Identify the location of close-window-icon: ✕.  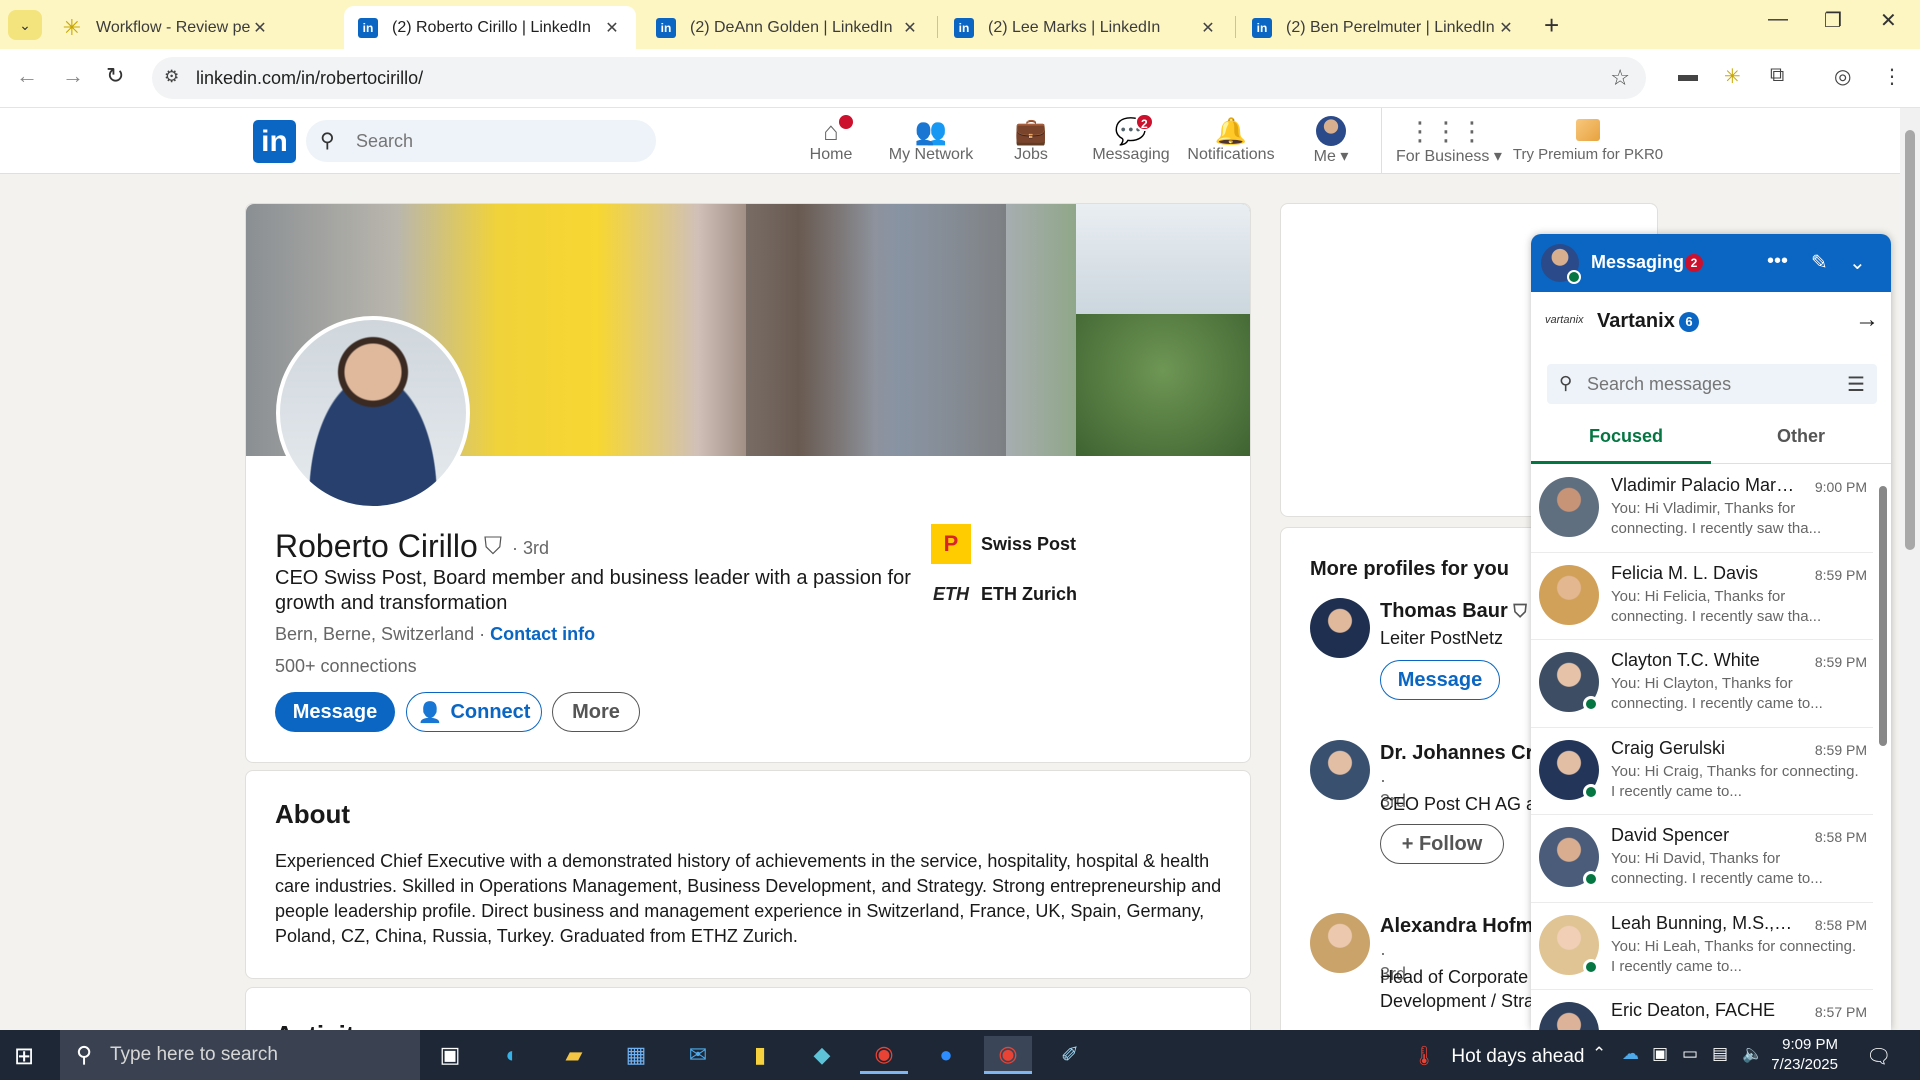
(1888, 20).